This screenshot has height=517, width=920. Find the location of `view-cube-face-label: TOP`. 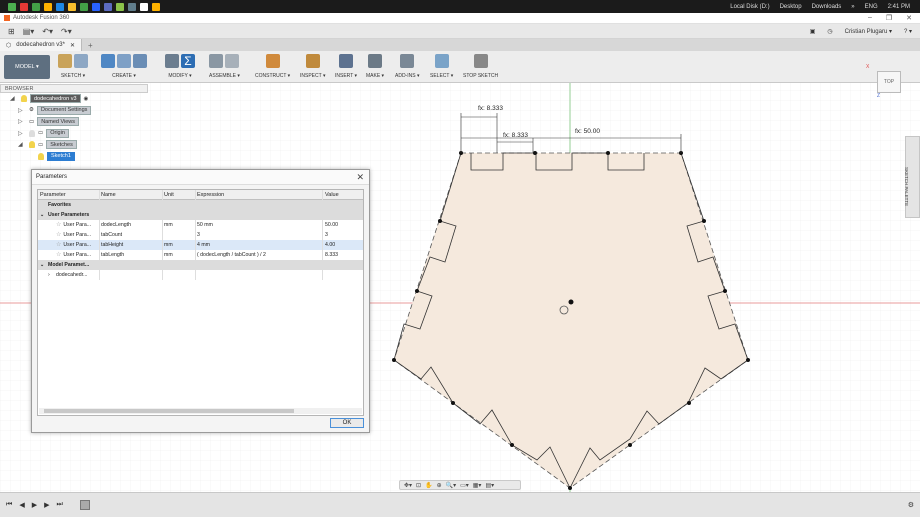

view-cube-face-label: TOP is located at coordinates (889, 82).